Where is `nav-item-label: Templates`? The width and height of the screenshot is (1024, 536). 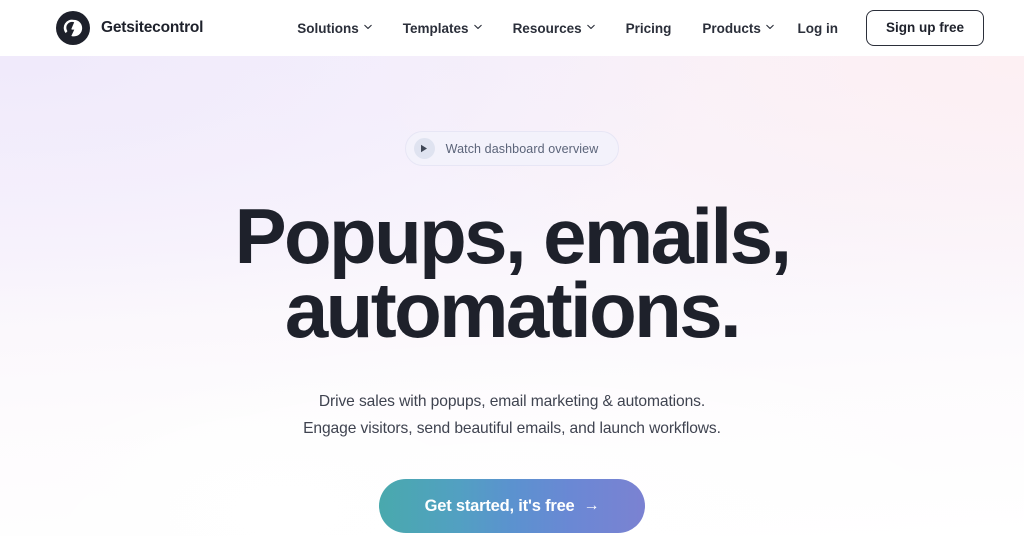 nav-item-label: Templates is located at coordinates (435, 28).